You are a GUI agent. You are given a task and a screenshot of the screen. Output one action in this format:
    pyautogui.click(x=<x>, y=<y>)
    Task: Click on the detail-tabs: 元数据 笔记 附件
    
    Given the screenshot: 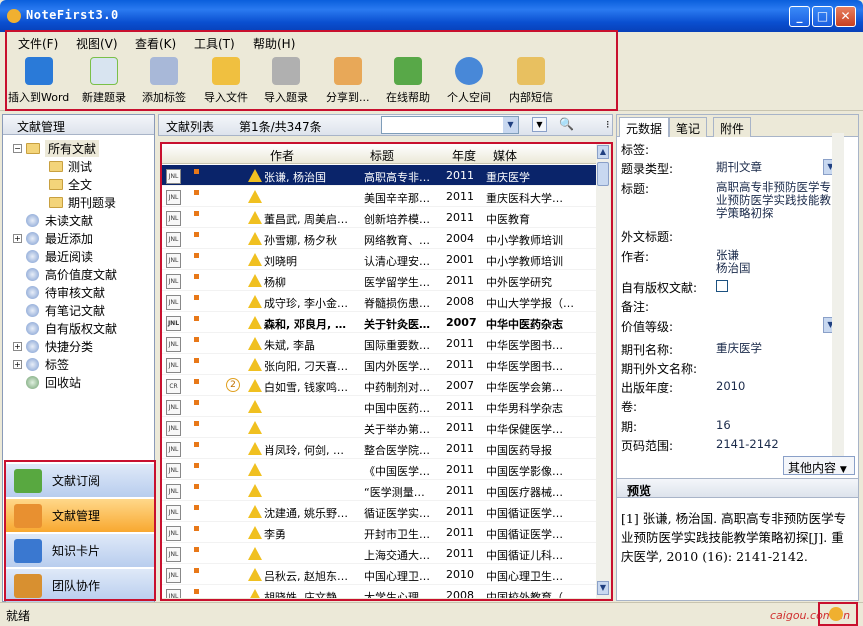 What is the action you would take?
    pyautogui.click(x=737, y=126)
    